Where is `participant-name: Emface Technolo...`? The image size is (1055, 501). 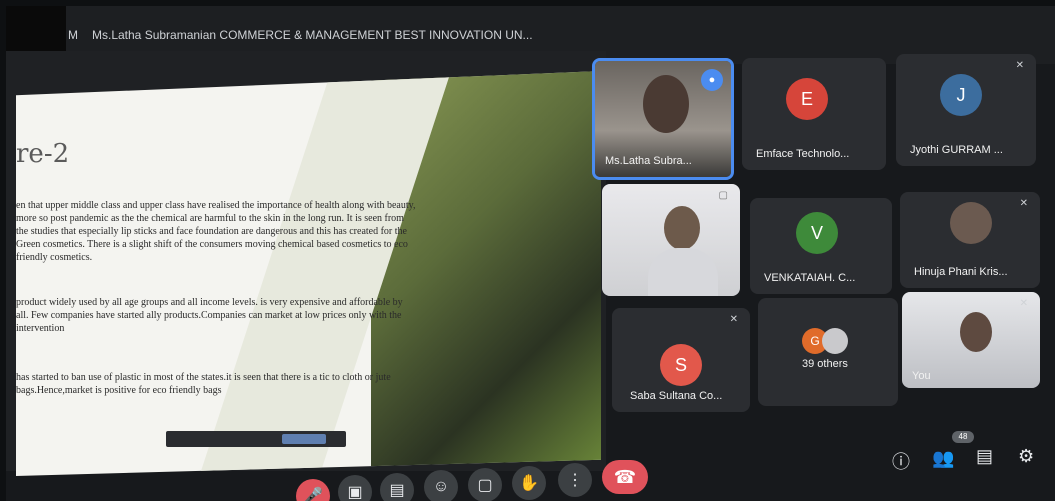
participant-name: Emface Technolo... is located at coordinates (803, 154).